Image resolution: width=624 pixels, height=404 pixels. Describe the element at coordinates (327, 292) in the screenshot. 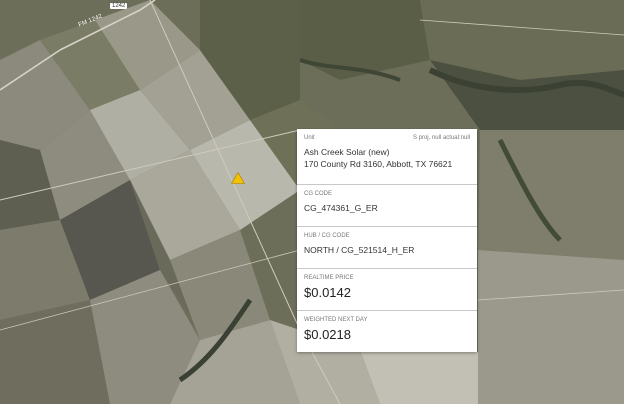

I see `realtime-price-value: $0.0142` at that location.